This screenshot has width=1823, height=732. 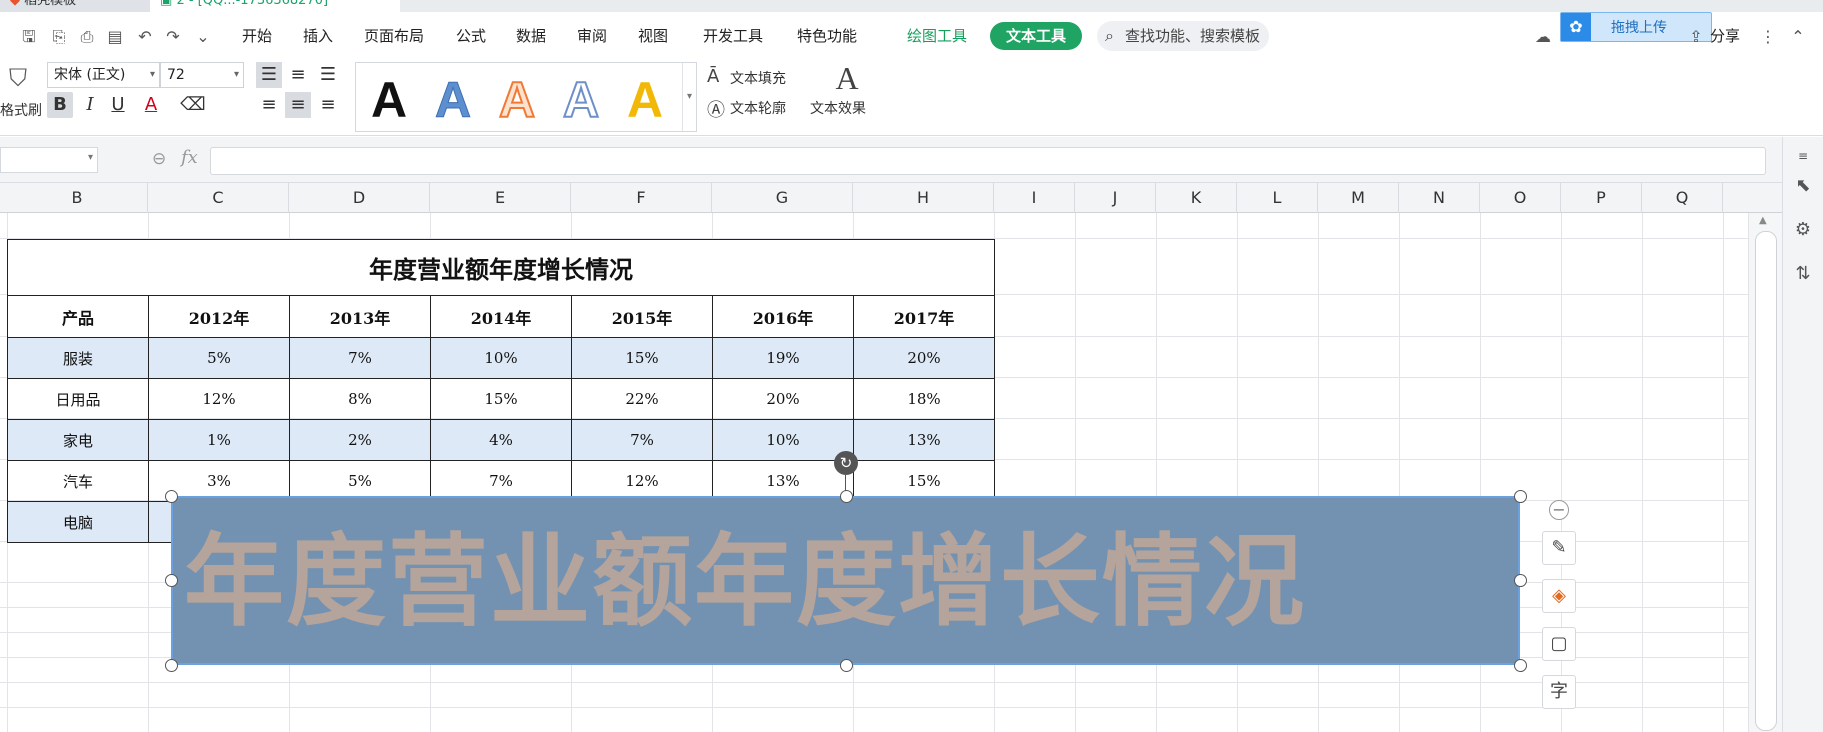 What do you see at coordinates (328, 105) in the screenshot?
I see `align-right-icon: ≡` at bounding box center [328, 105].